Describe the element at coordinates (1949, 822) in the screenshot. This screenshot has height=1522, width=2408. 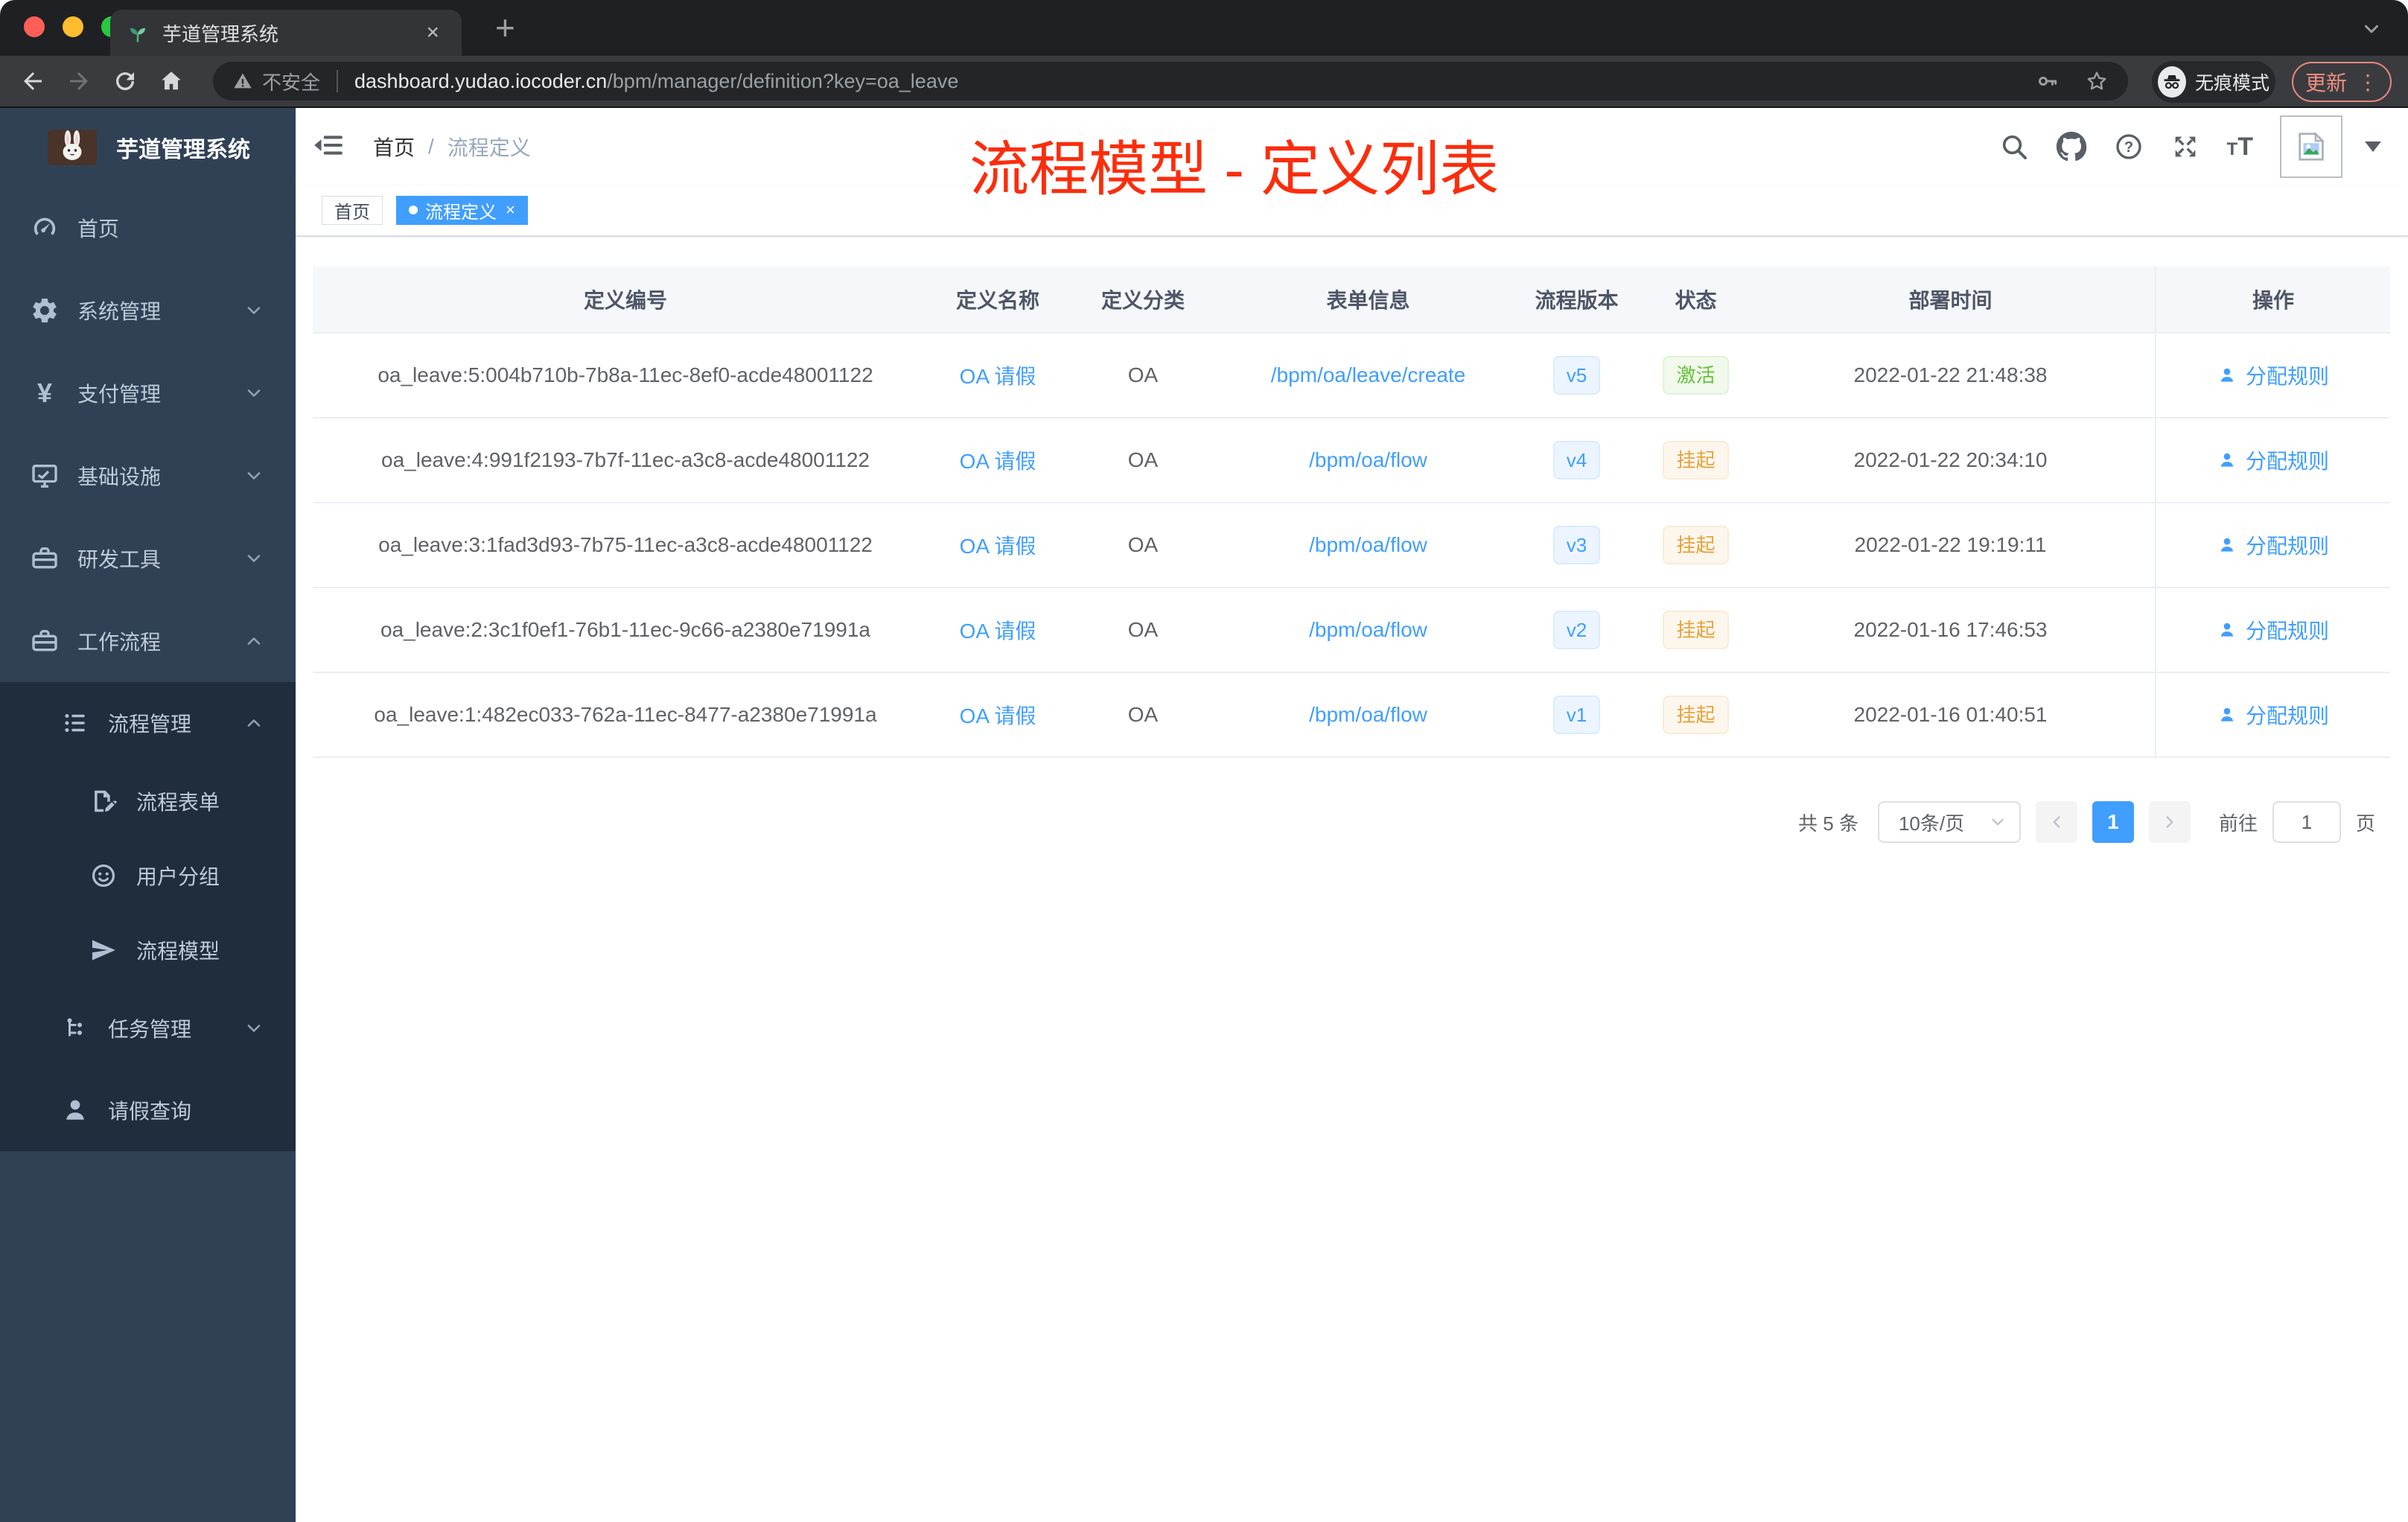
I see `page-size-select: 10条/页` at that location.